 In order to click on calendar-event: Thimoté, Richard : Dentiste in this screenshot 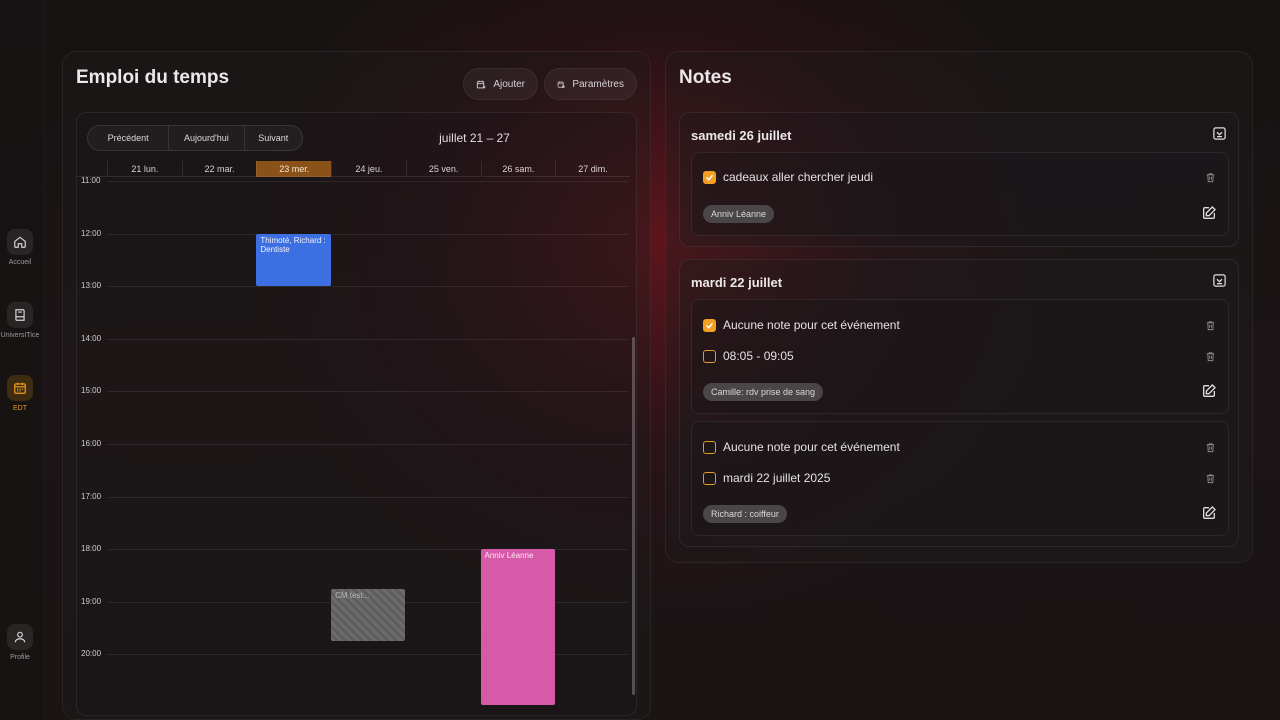, I will do `click(293, 260)`.